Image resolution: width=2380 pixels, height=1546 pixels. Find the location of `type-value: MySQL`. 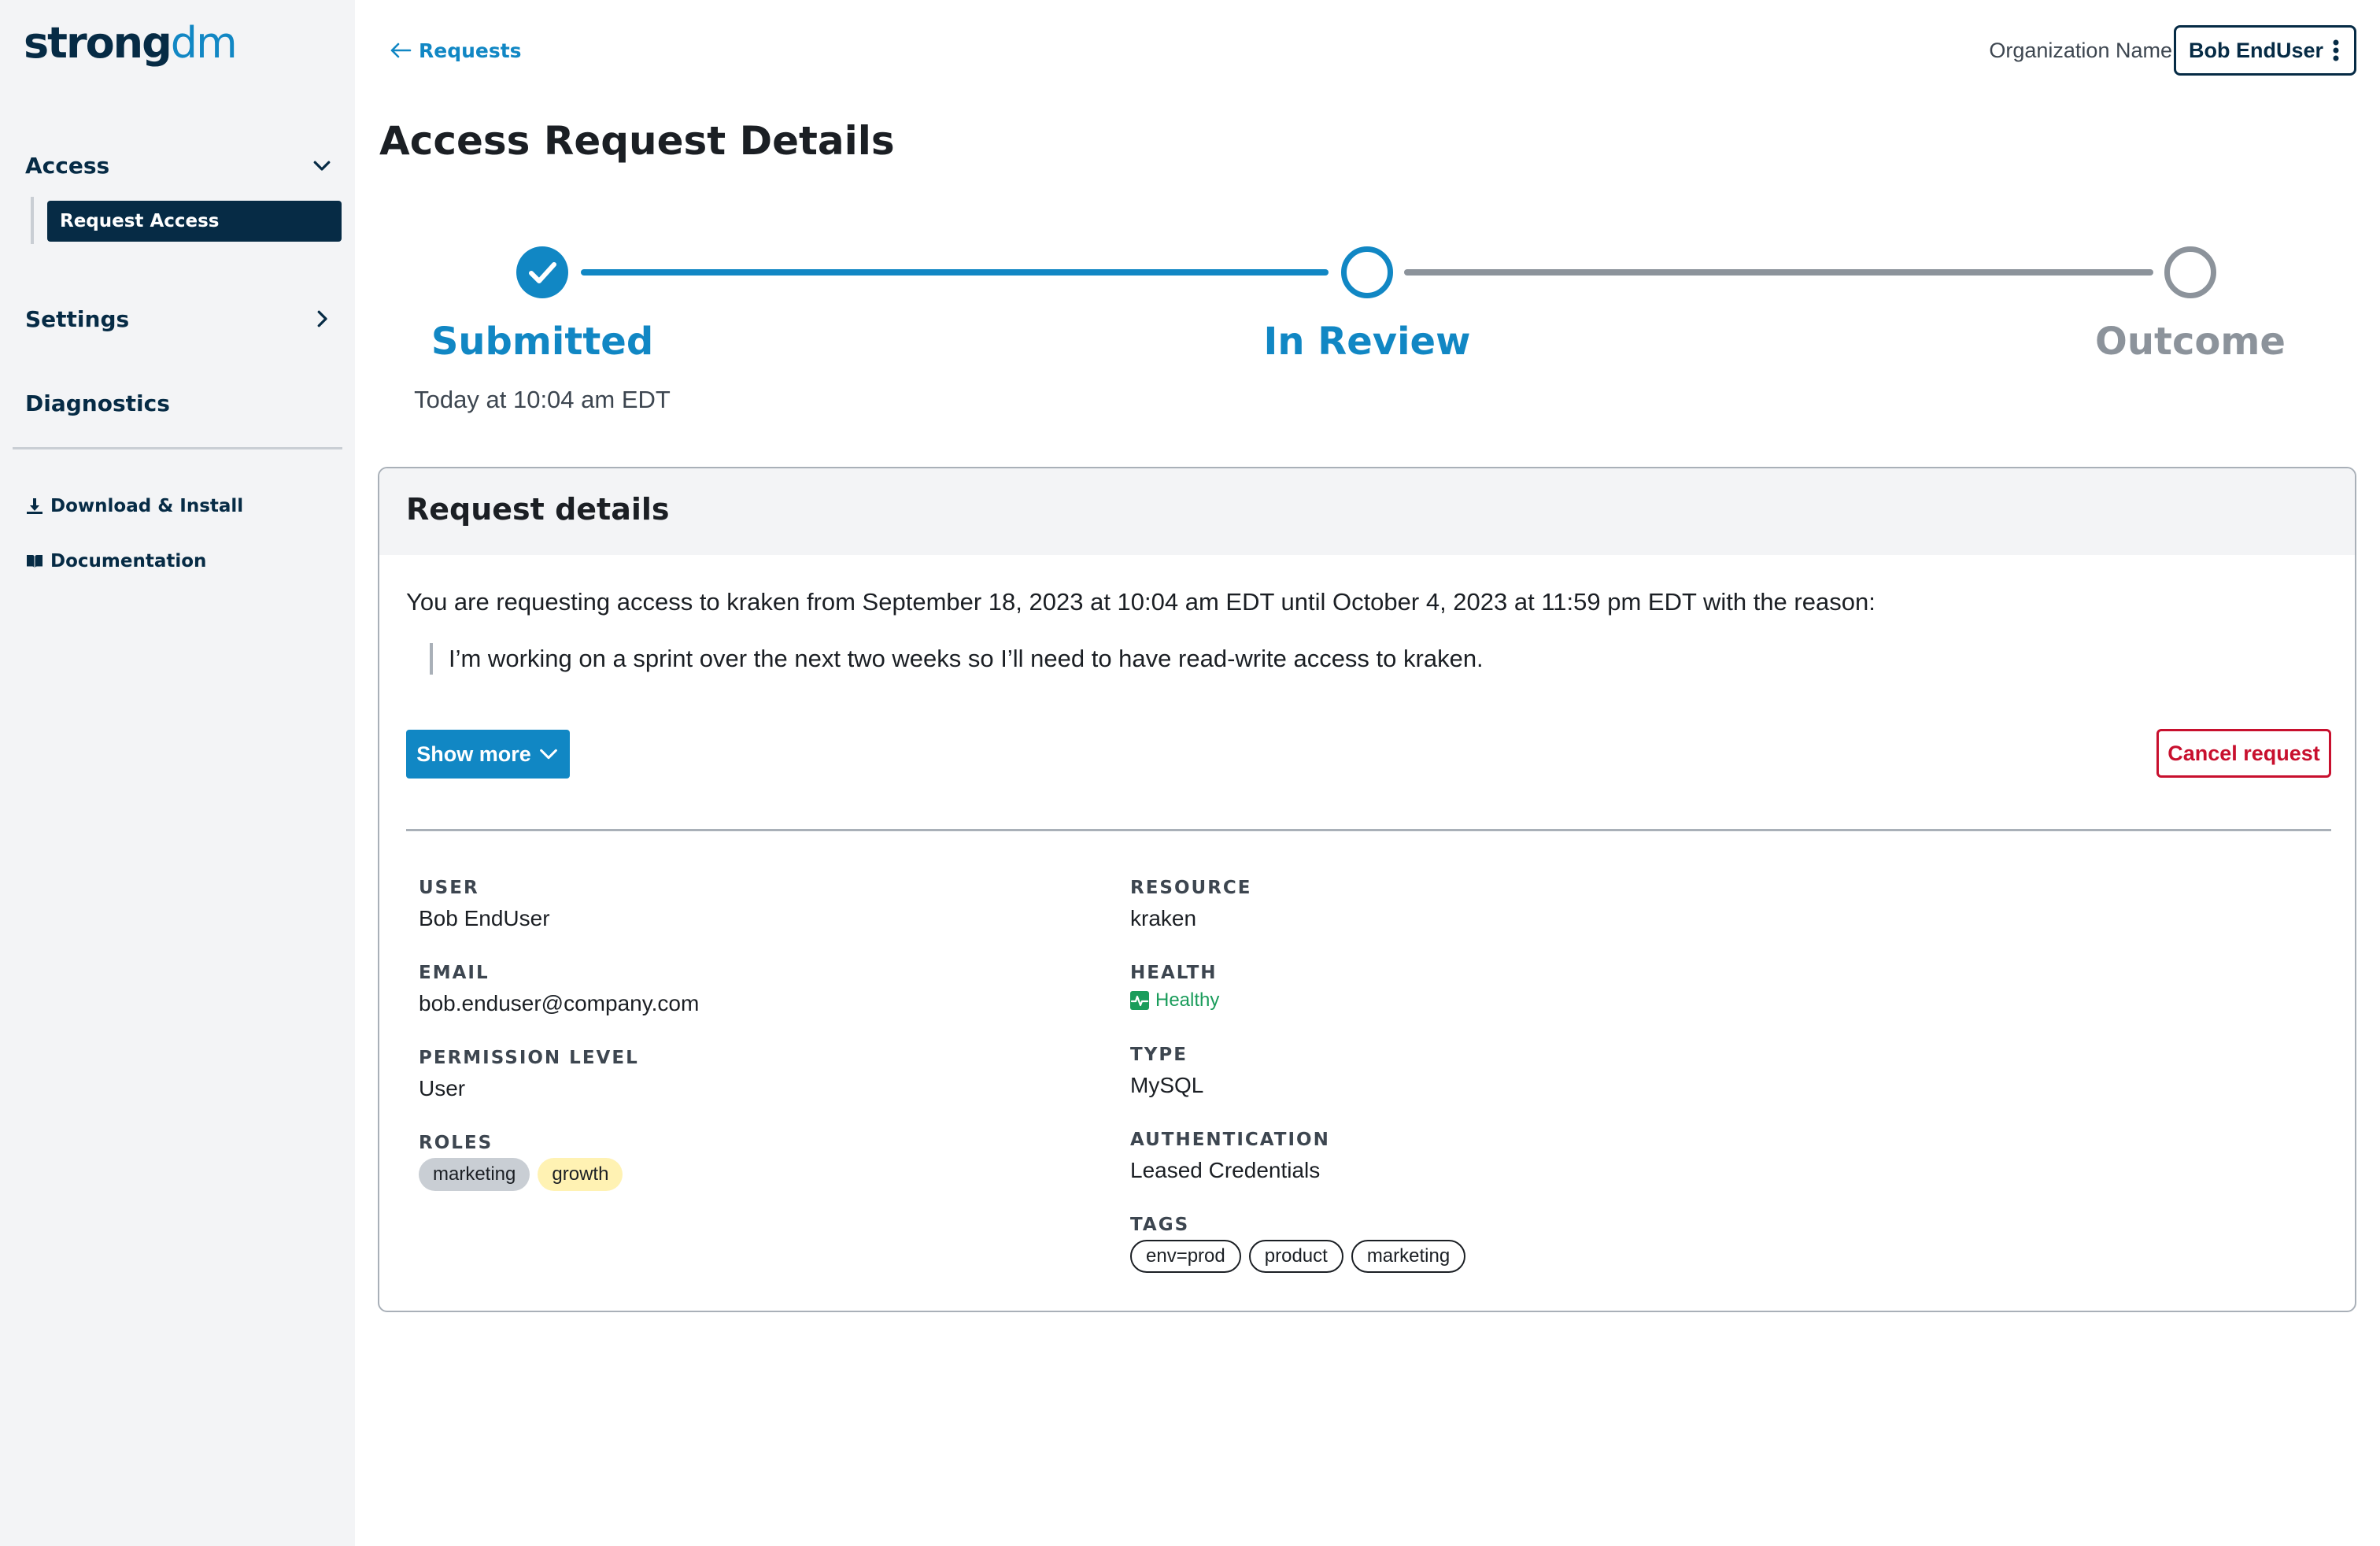

type-value: MySQL is located at coordinates (1167, 1085).